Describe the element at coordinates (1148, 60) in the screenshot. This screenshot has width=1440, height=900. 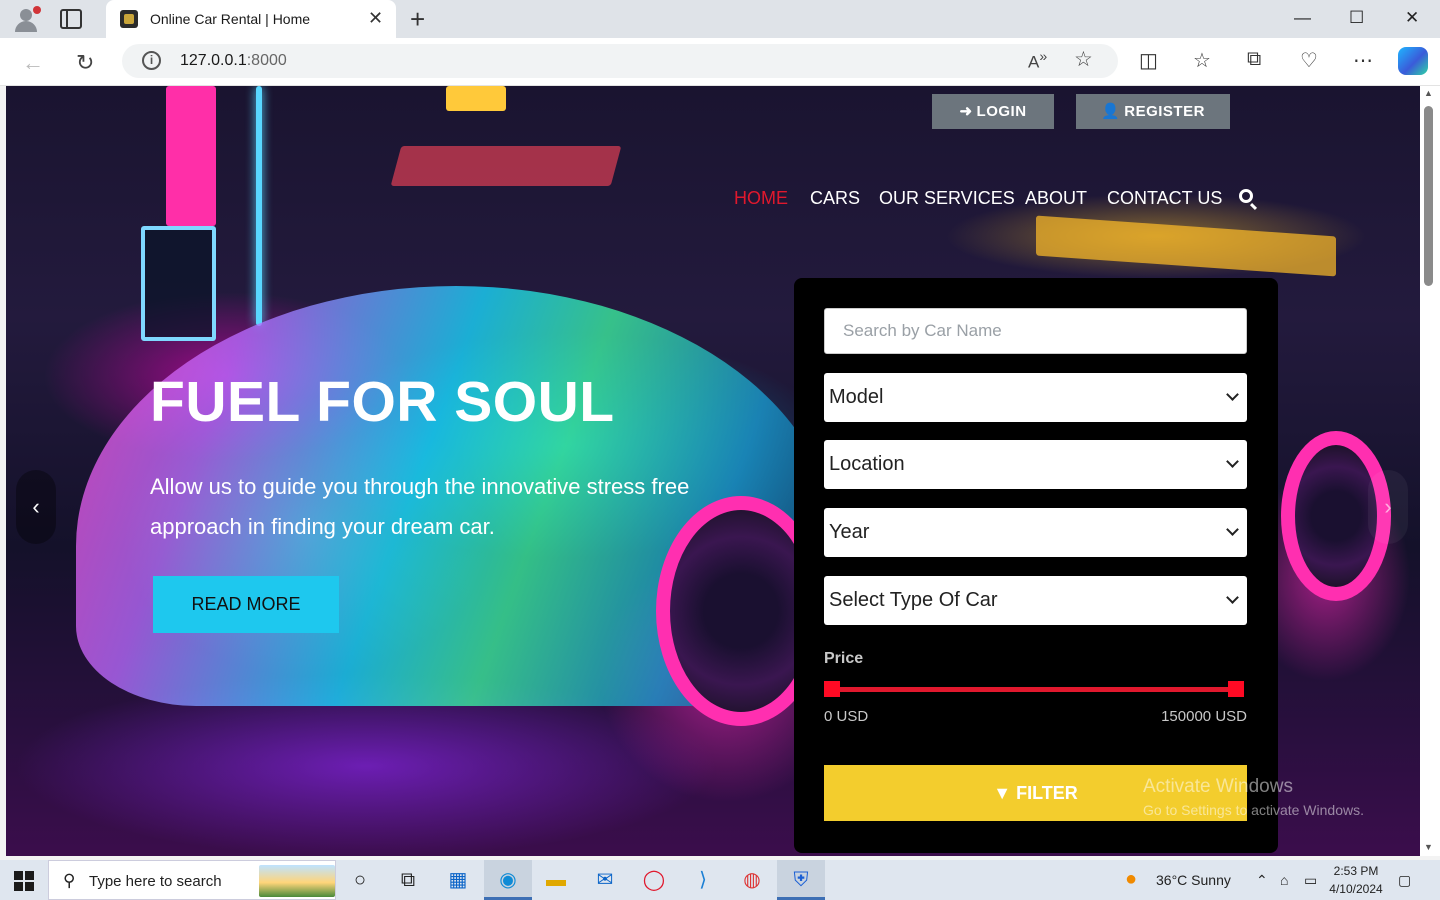
I see `split-screen-icon: ◫` at that location.